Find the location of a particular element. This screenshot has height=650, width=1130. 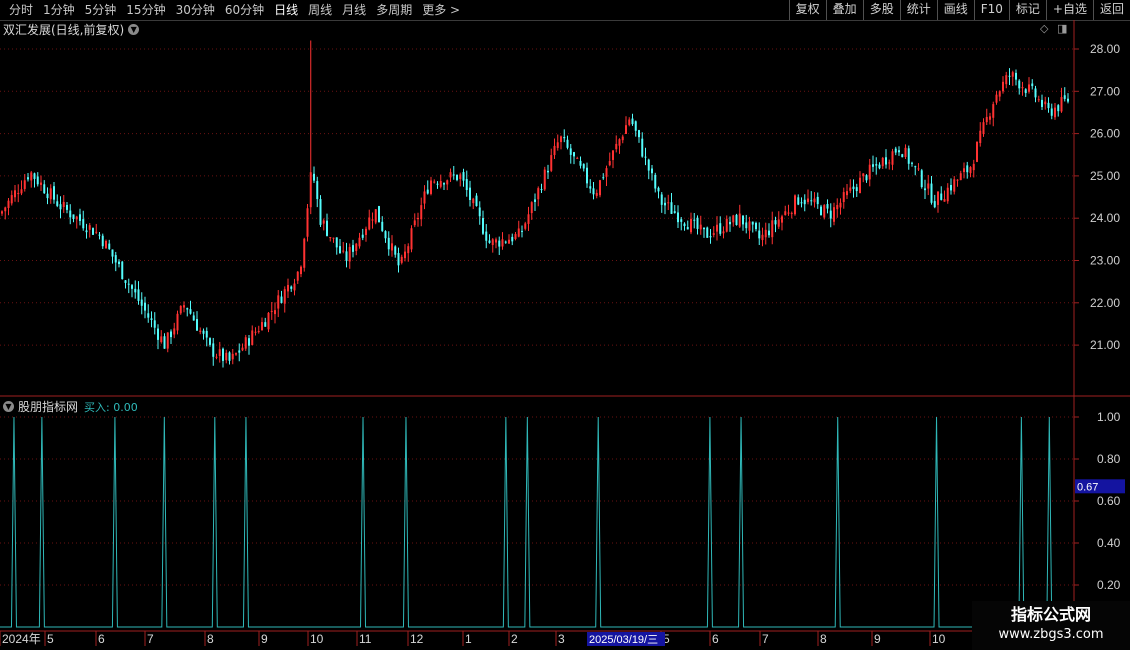

price-tick-label: 26.00 is located at coordinates (1105, 134).